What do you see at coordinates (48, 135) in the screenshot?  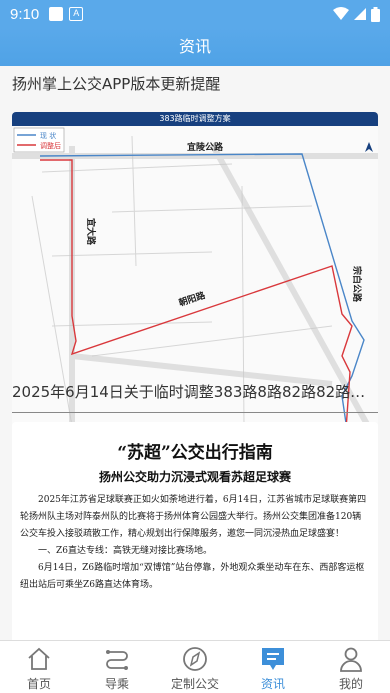 I see `legend-current: 现 状` at bounding box center [48, 135].